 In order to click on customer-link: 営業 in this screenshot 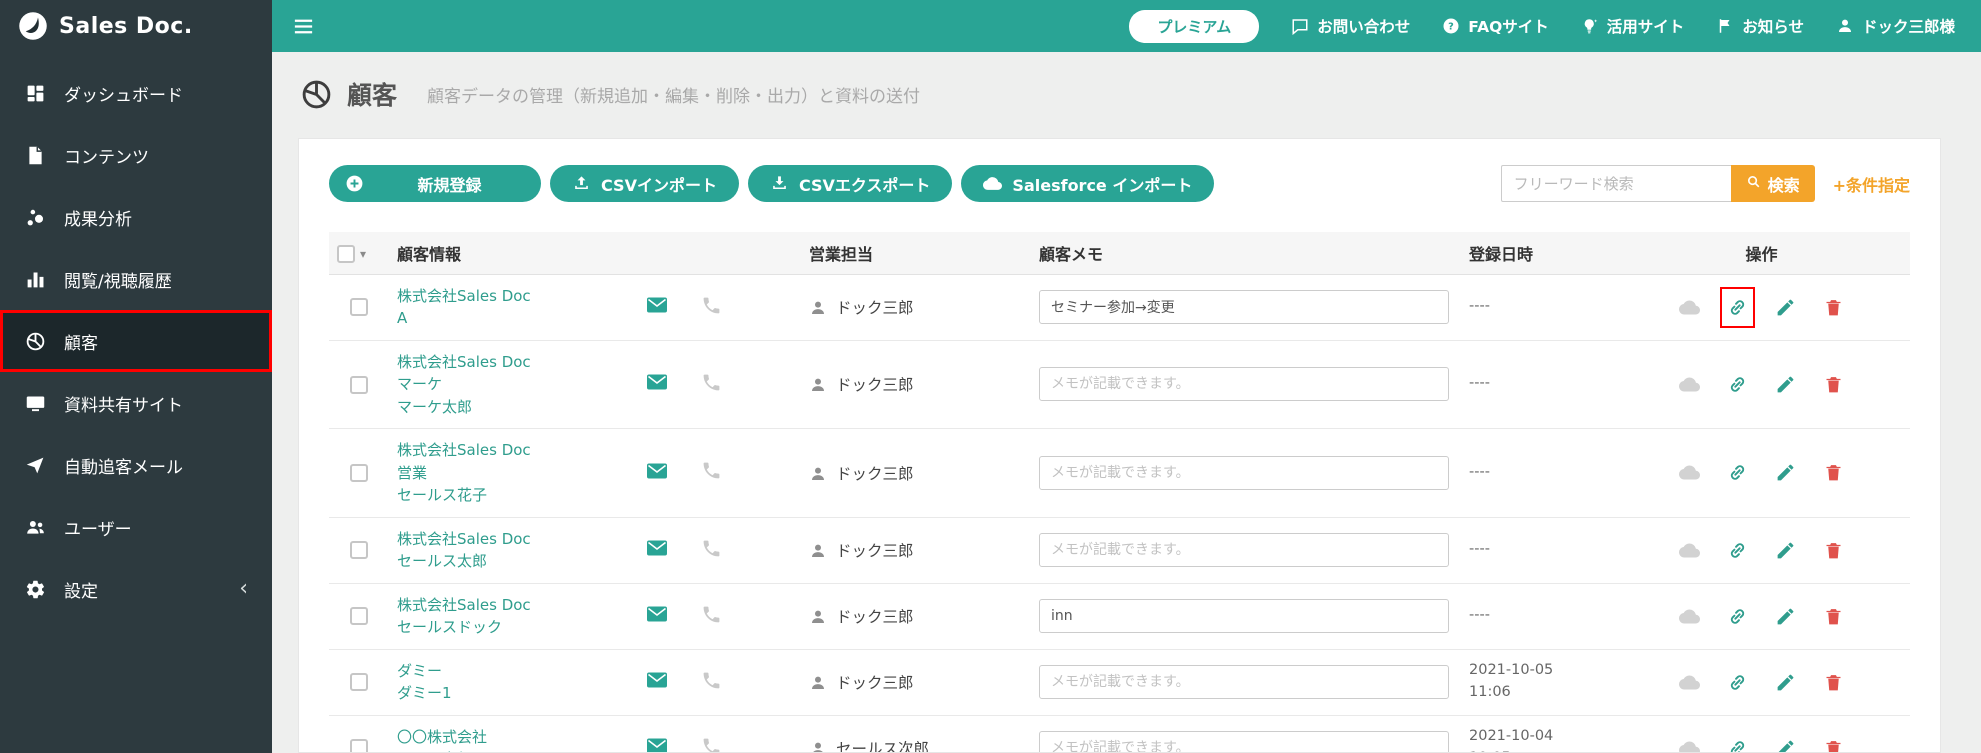, I will do `click(508, 473)`.